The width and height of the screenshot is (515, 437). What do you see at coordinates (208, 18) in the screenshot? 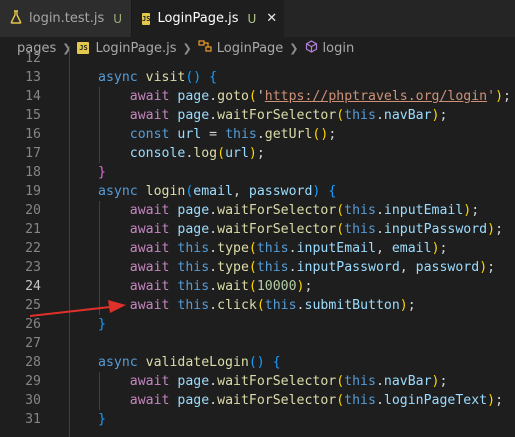
I see `tab-login-page: JS LoginPage.js U ✕` at bounding box center [208, 18].